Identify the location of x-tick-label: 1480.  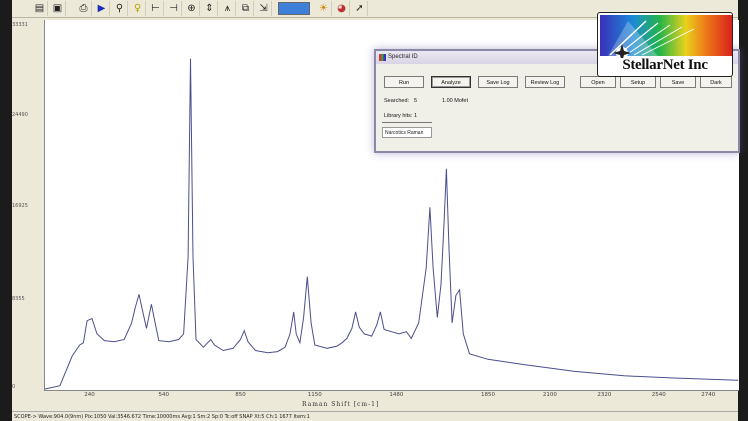
(396, 395).